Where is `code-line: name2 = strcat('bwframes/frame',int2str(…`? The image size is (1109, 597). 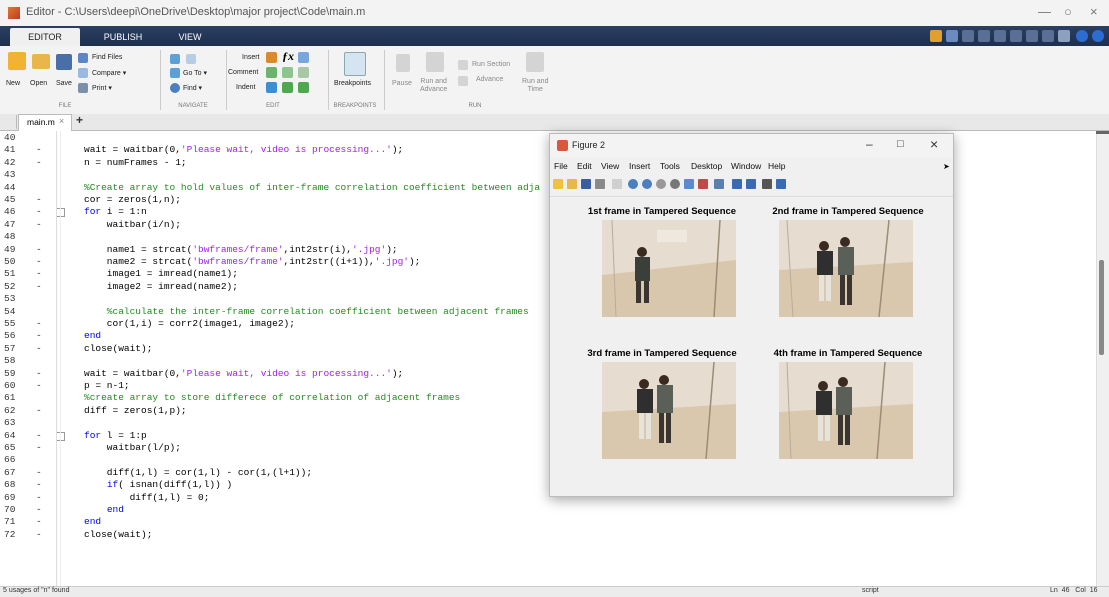 code-line: name2 = strcat('bwframes/frame',int2str(… is located at coordinates (252, 261).